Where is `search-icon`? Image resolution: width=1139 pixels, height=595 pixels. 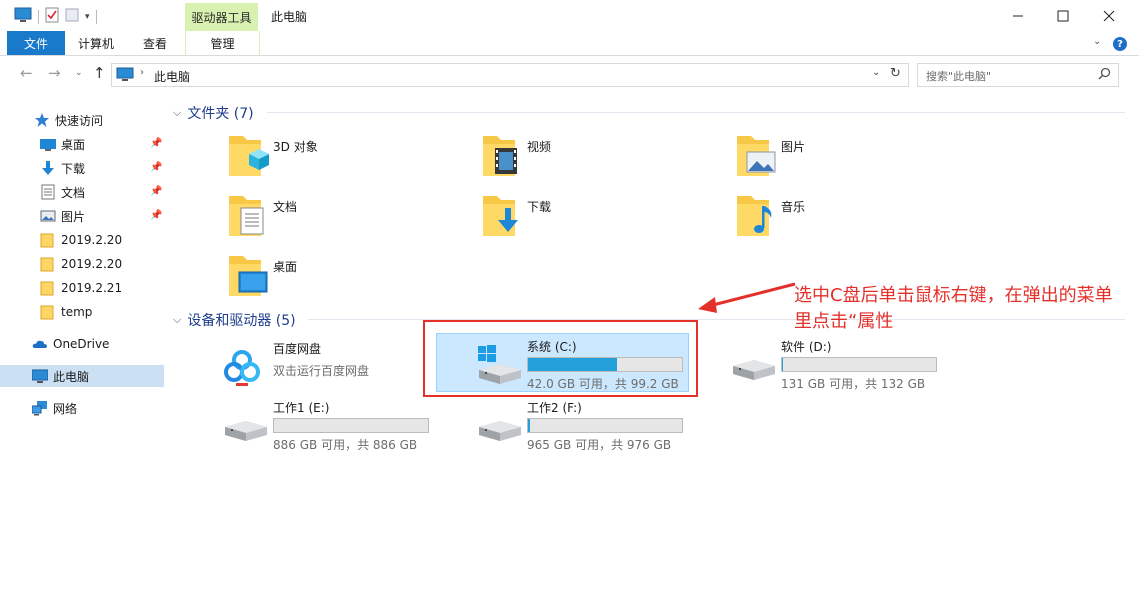 search-icon is located at coordinates (1104, 75).